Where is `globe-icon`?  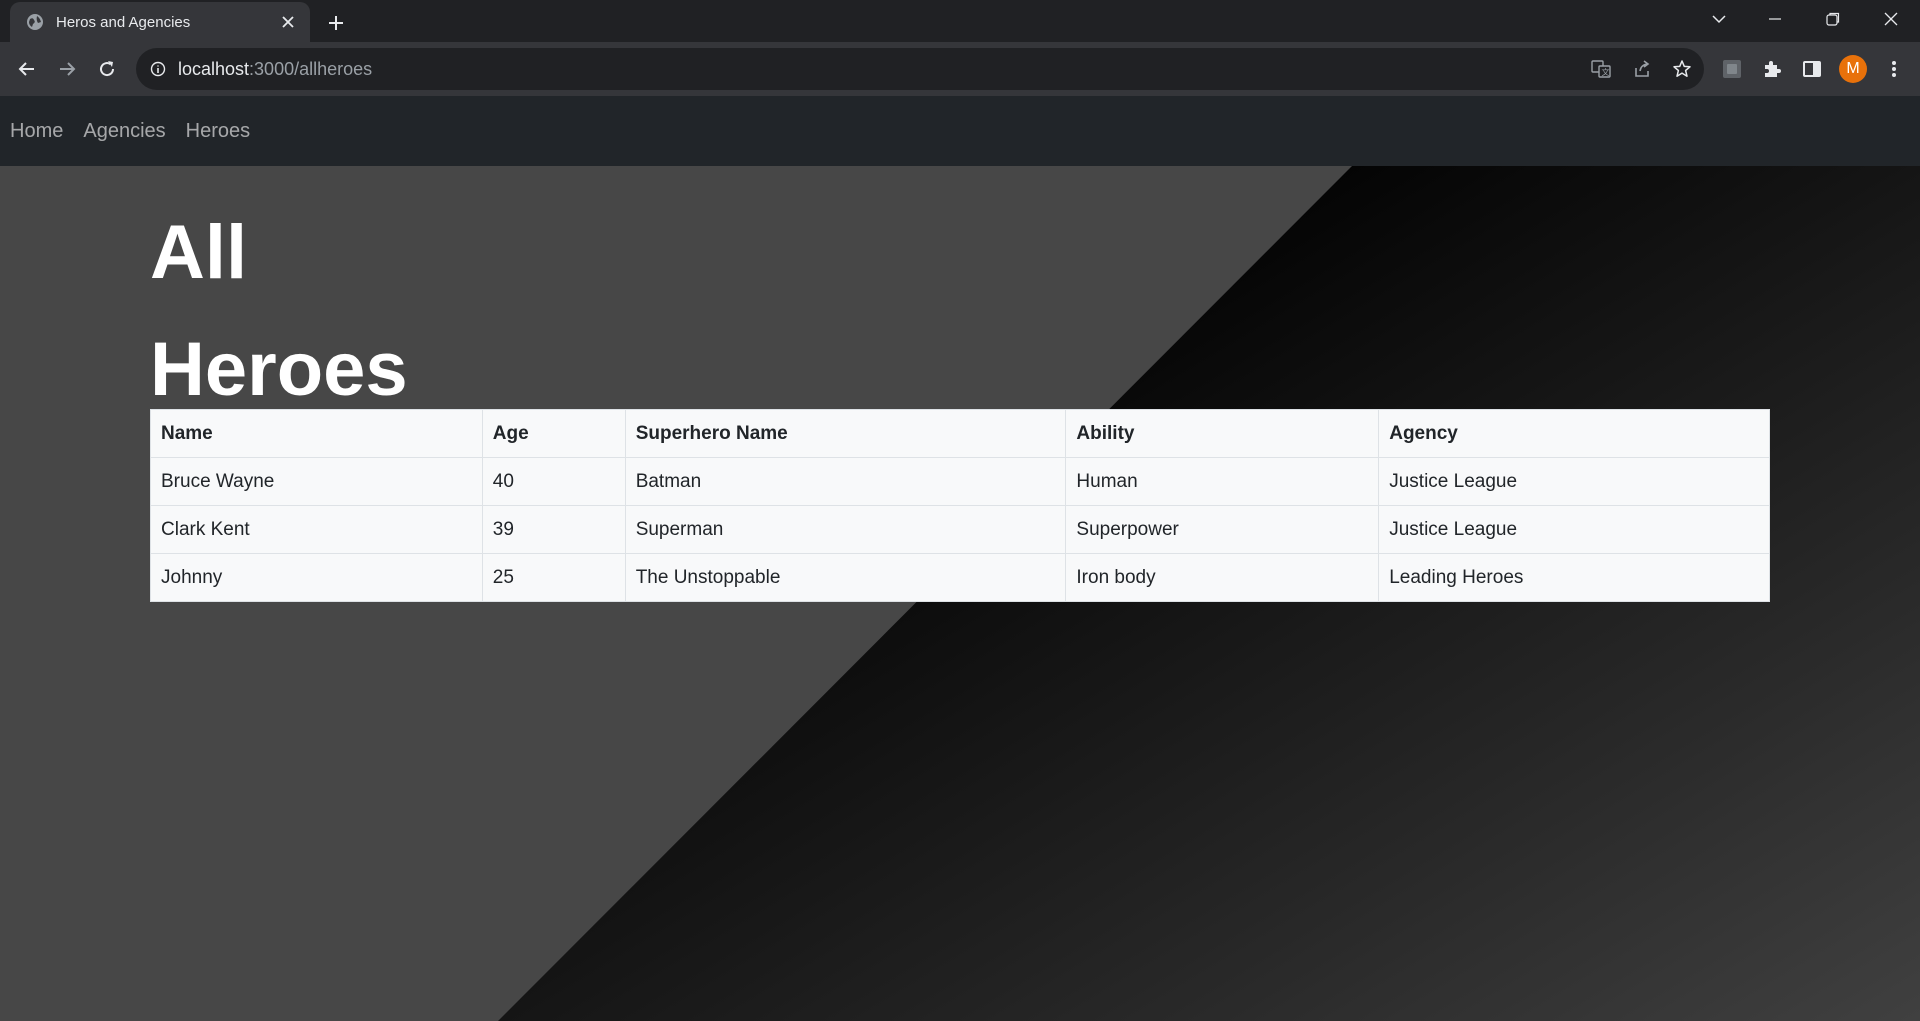 globe-icon is located at coordinates (35, 22).